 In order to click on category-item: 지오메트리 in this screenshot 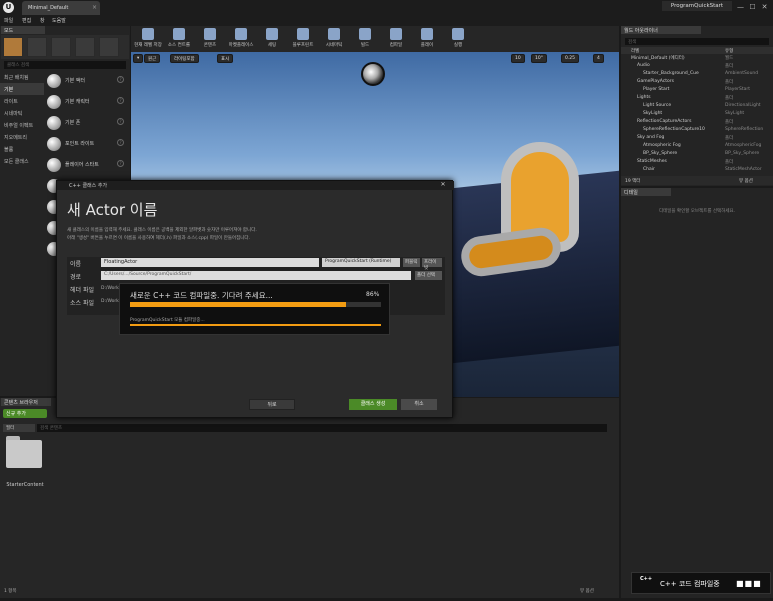, I will do `click(22, 137)`.